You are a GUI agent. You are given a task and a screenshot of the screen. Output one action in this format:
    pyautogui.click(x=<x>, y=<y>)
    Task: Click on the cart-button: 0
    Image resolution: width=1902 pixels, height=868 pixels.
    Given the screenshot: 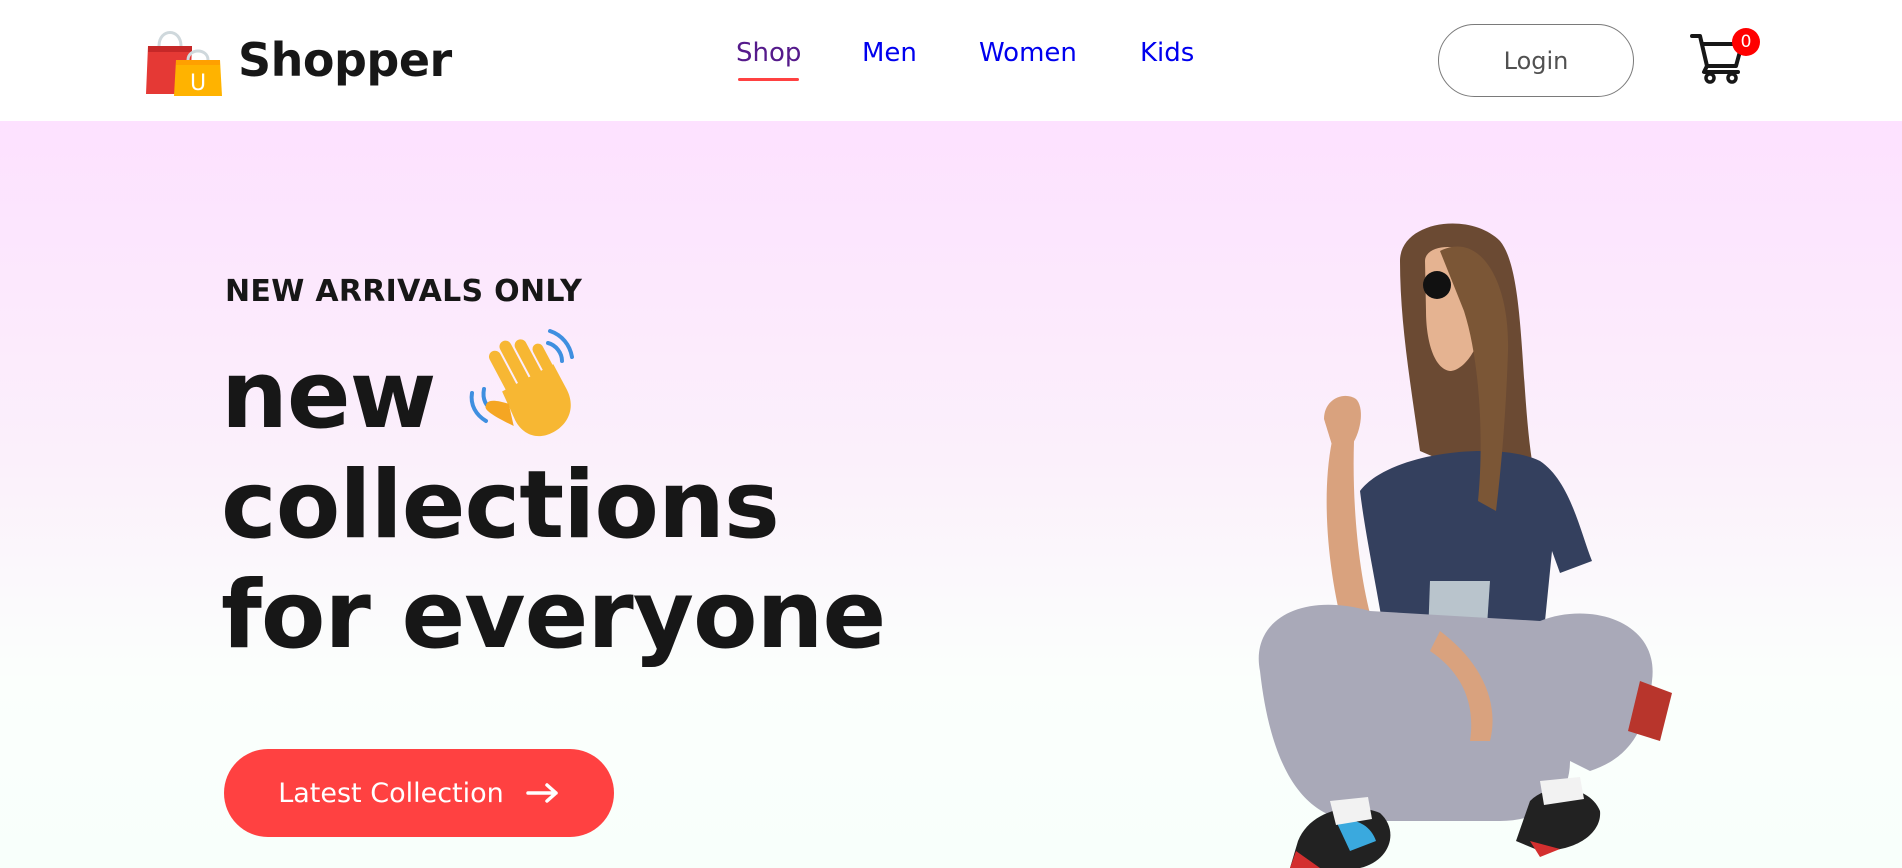 What is the action you would take?
    pyautogui.click(x=1725, y=56)
    